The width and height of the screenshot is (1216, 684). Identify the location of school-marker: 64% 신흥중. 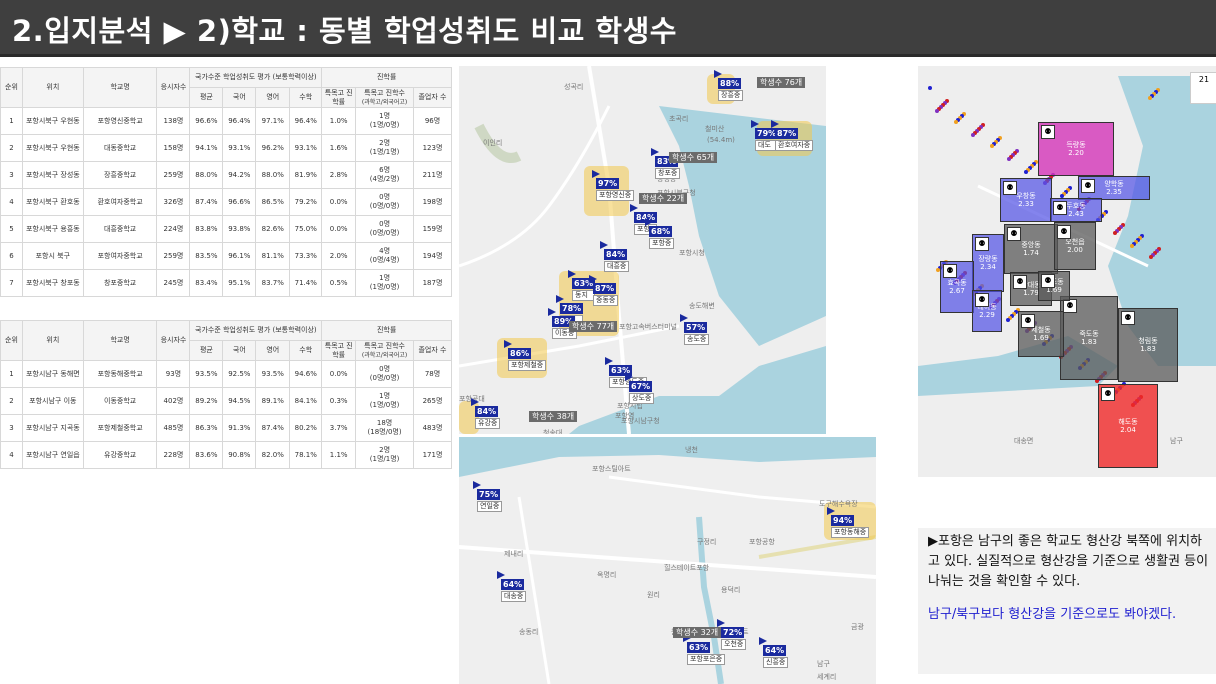
(774, 652).